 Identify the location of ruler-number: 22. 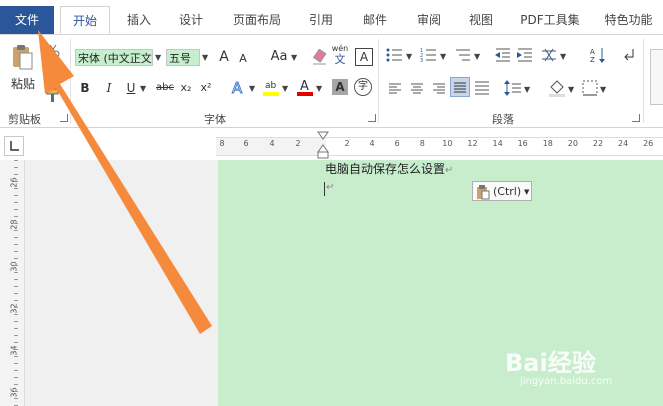
(598, 143).